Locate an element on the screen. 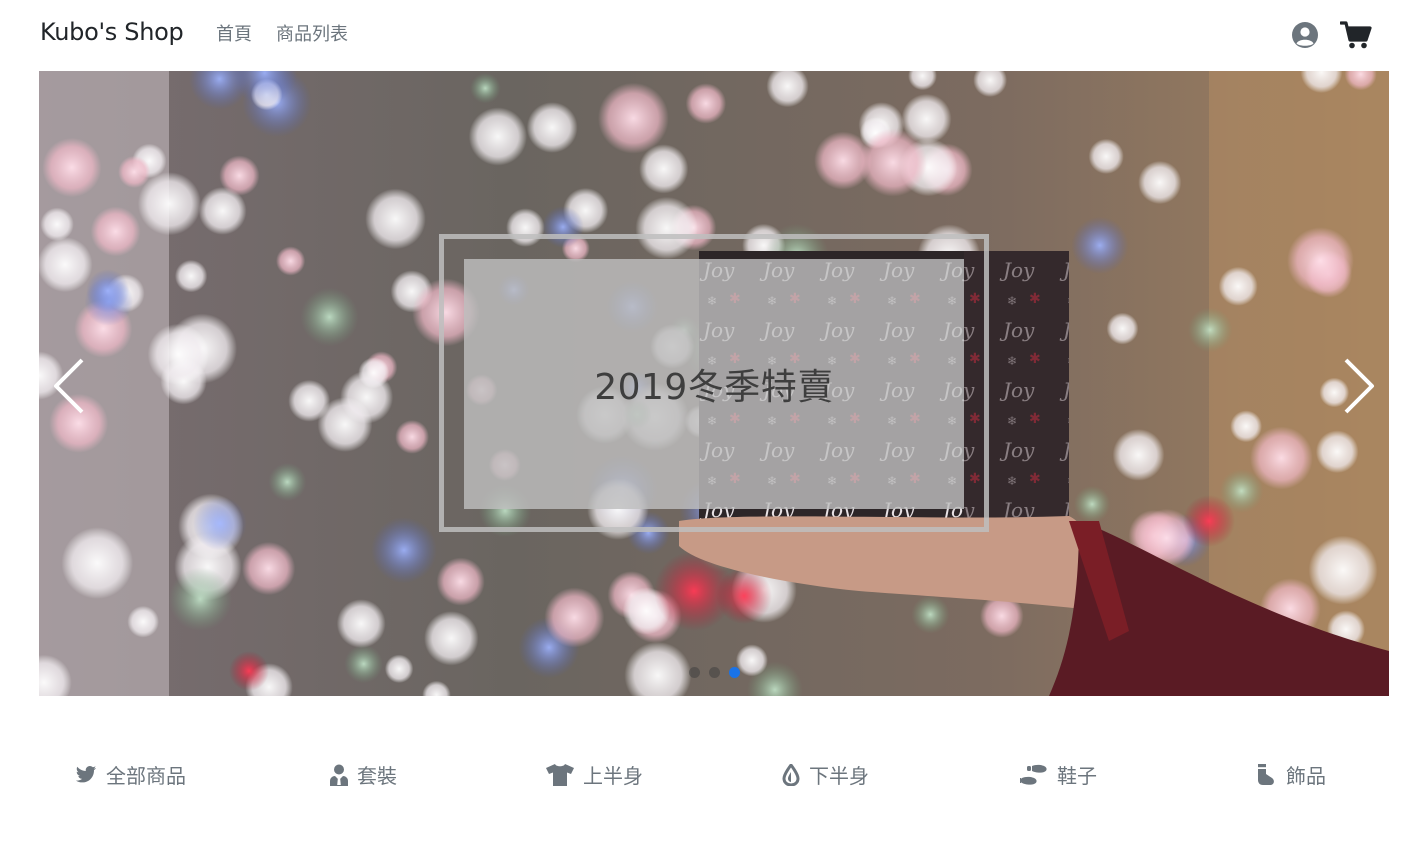 The image size is (1408, 845). category-label: 套裝 is located at coordinates (377, 776).